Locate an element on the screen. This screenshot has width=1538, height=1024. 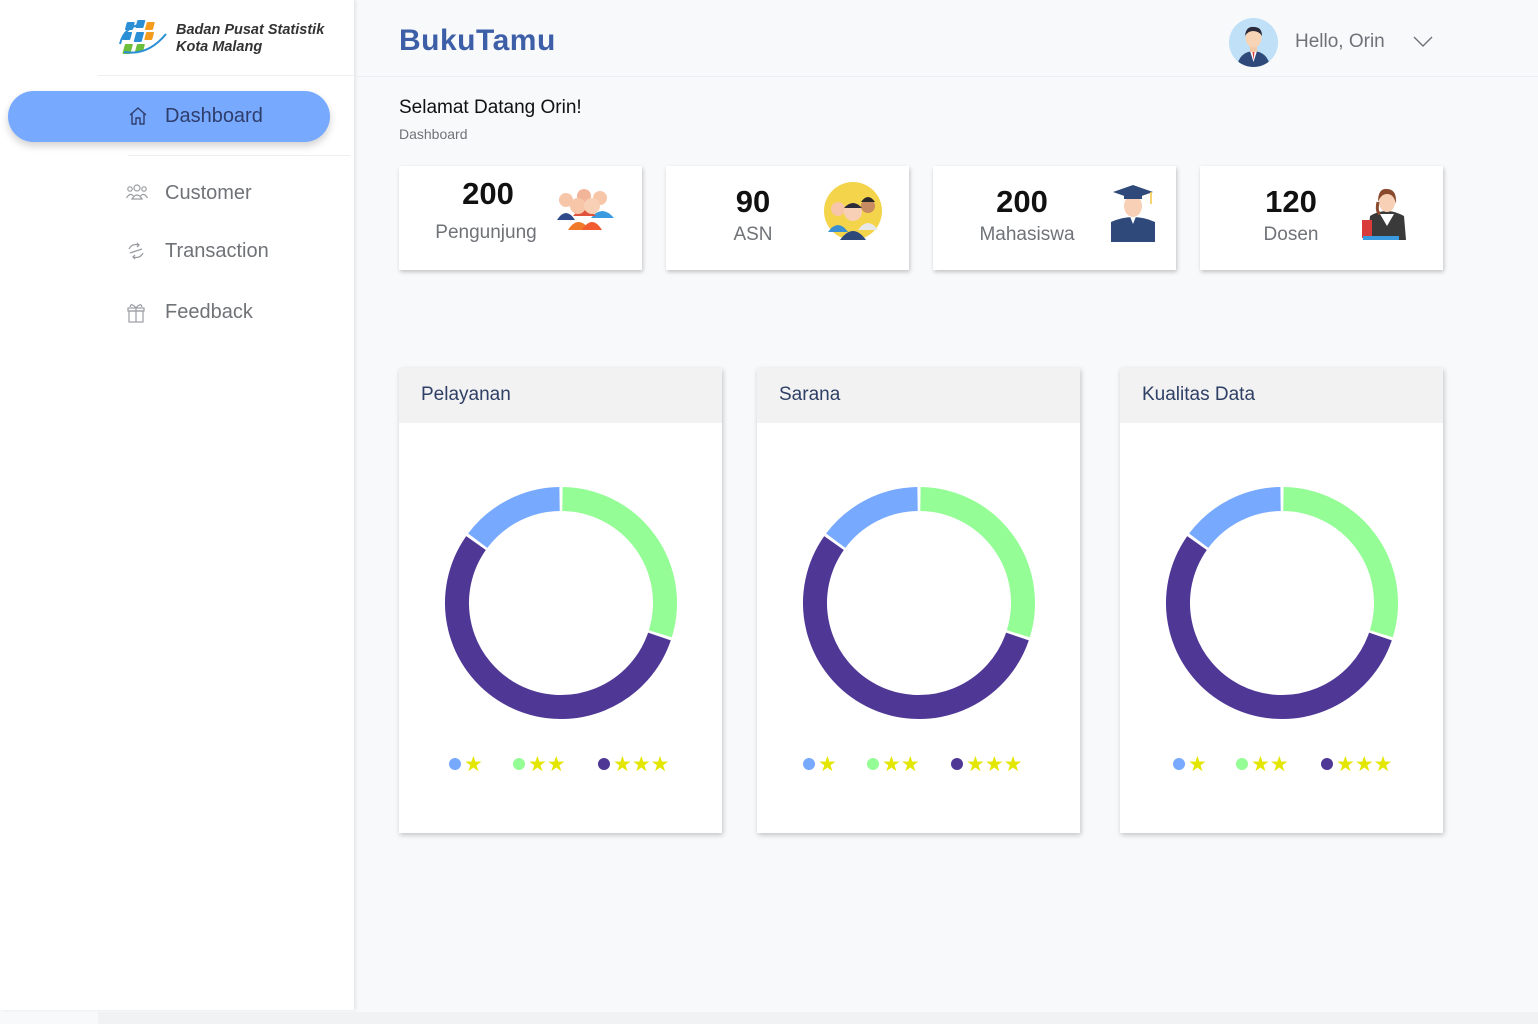
card-title: Kualitas Data is located at coordinates (1281, 395).